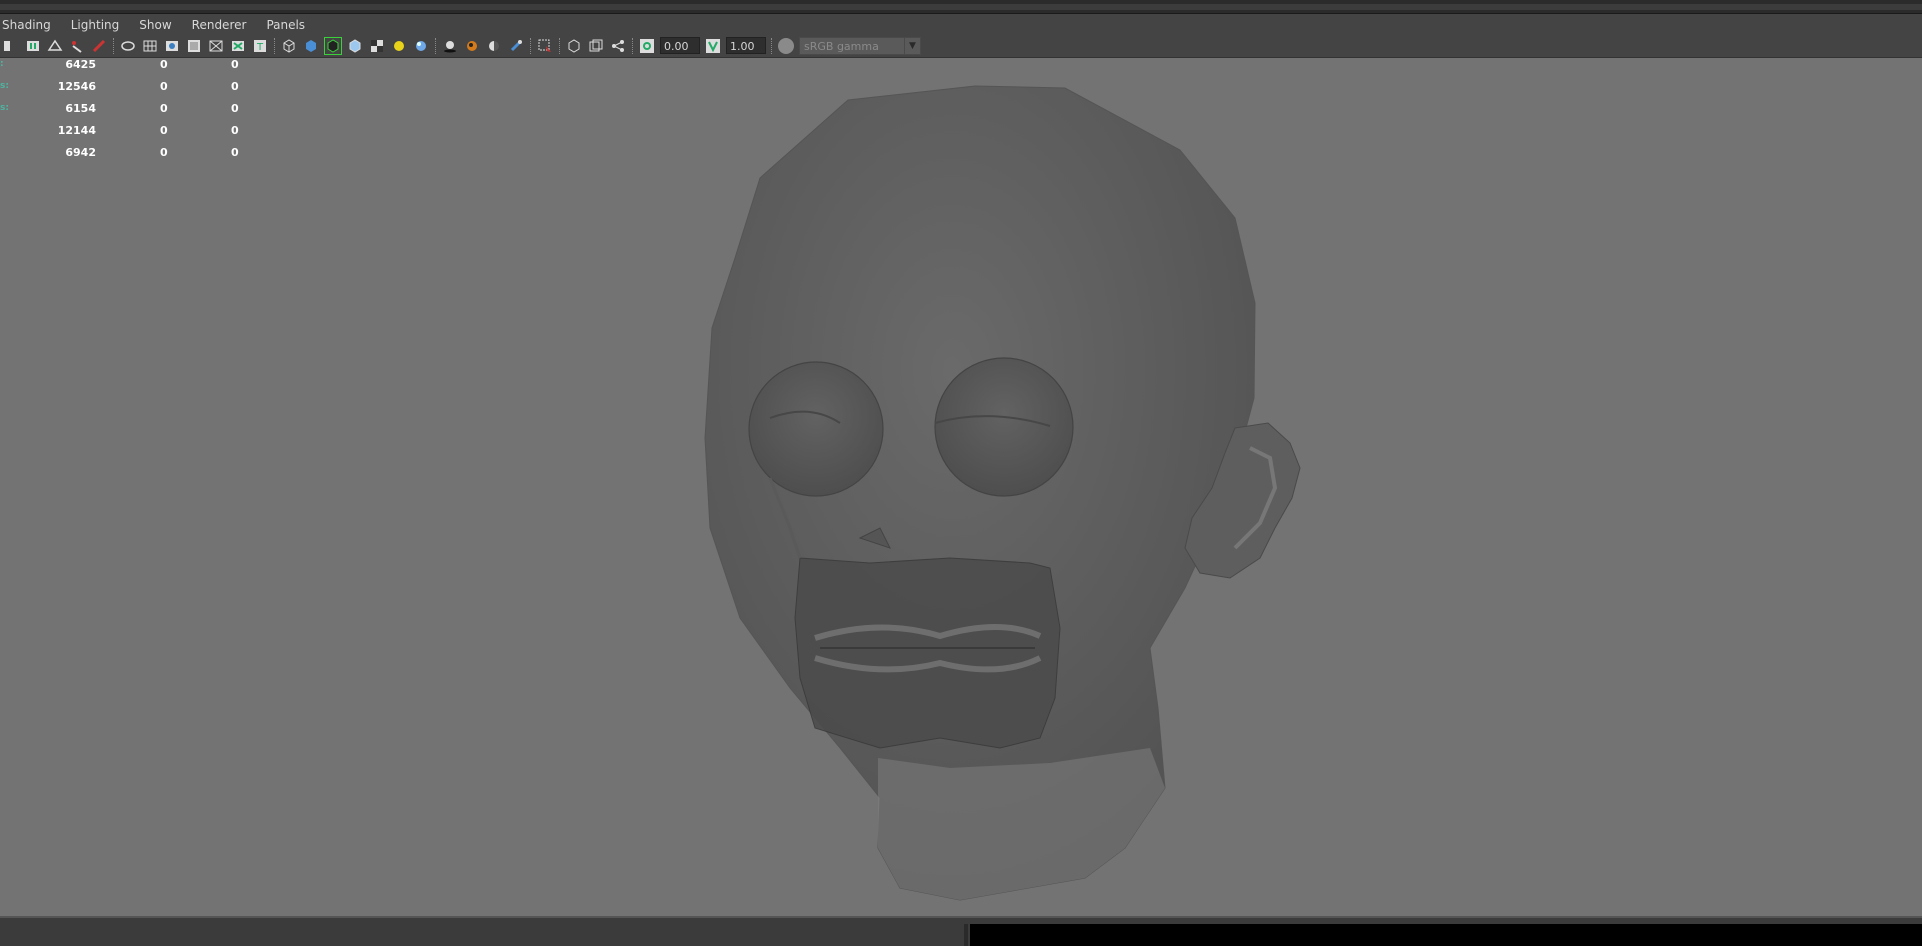  I want to click on share-icon, so click(618, 46).